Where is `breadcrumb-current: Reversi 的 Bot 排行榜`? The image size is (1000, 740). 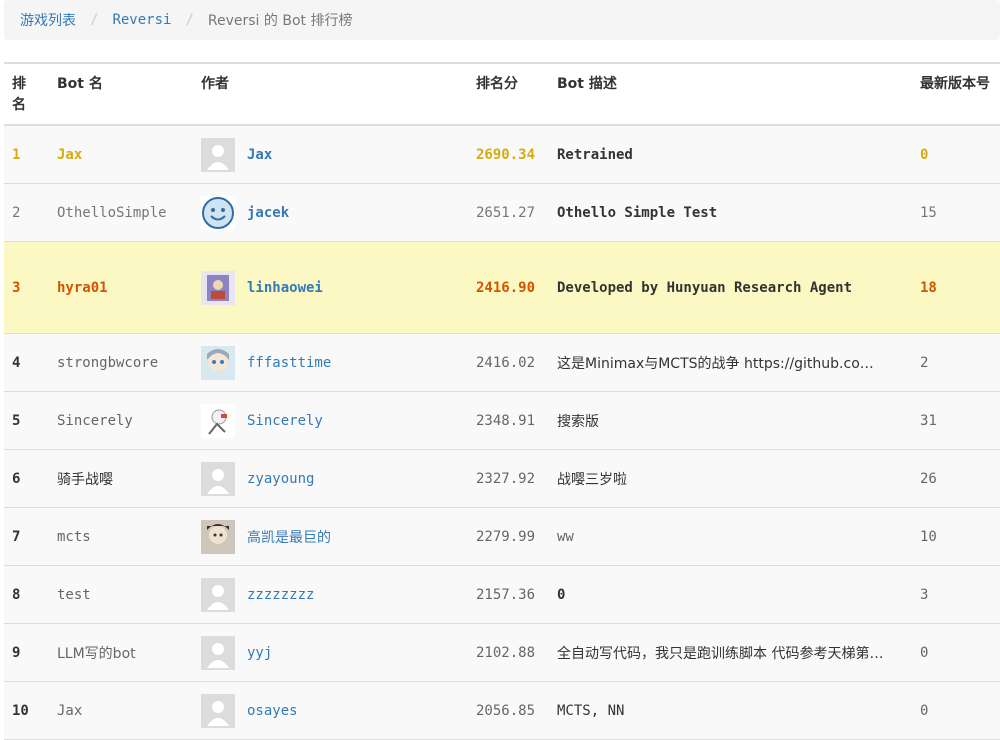 breadcrumb-current: Reversi 的 Bot 排行榜 is located at coordinates (280, 21).